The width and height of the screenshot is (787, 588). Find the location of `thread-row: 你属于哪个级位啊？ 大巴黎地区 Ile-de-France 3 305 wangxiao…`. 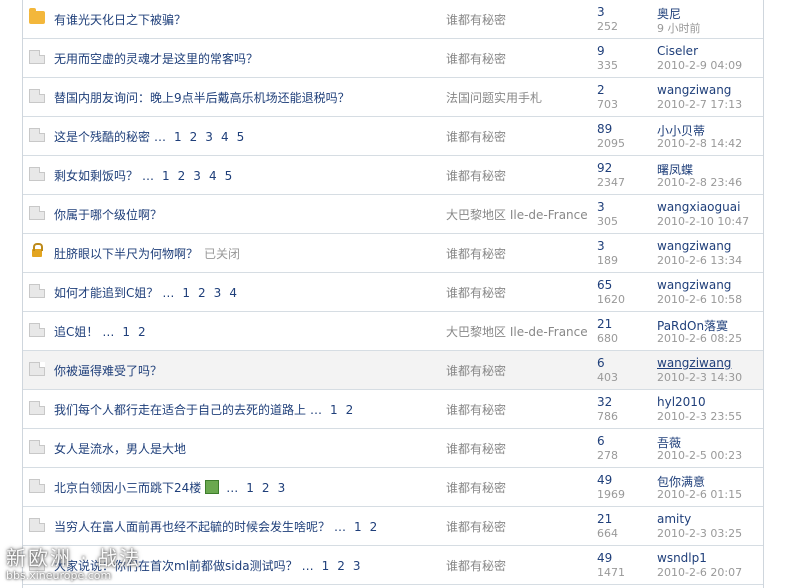

thread-row: 你属于哪个级位啊？ 大巴黎地区 Ile-de-France 3 305 wangxiao… is located at coordinates (393, 214).